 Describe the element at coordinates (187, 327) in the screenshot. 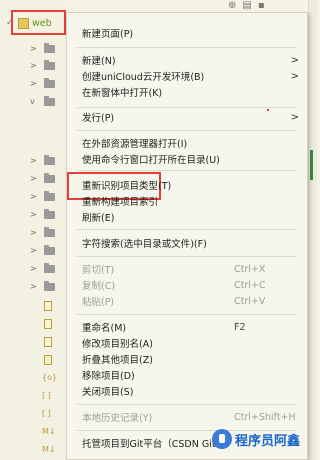

I see `menu-item-rename: 重命名(M) F2` at that location.